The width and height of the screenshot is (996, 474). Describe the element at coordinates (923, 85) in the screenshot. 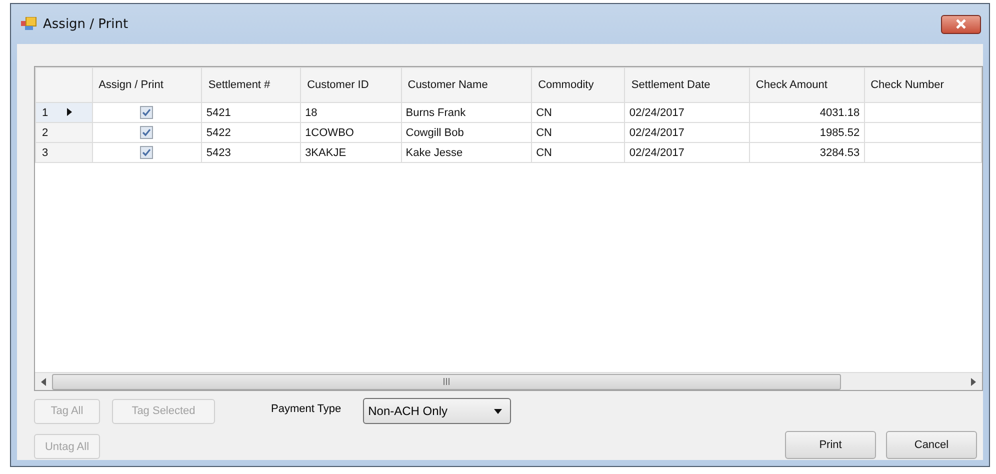

I see `column-header: Check Number` at that location.